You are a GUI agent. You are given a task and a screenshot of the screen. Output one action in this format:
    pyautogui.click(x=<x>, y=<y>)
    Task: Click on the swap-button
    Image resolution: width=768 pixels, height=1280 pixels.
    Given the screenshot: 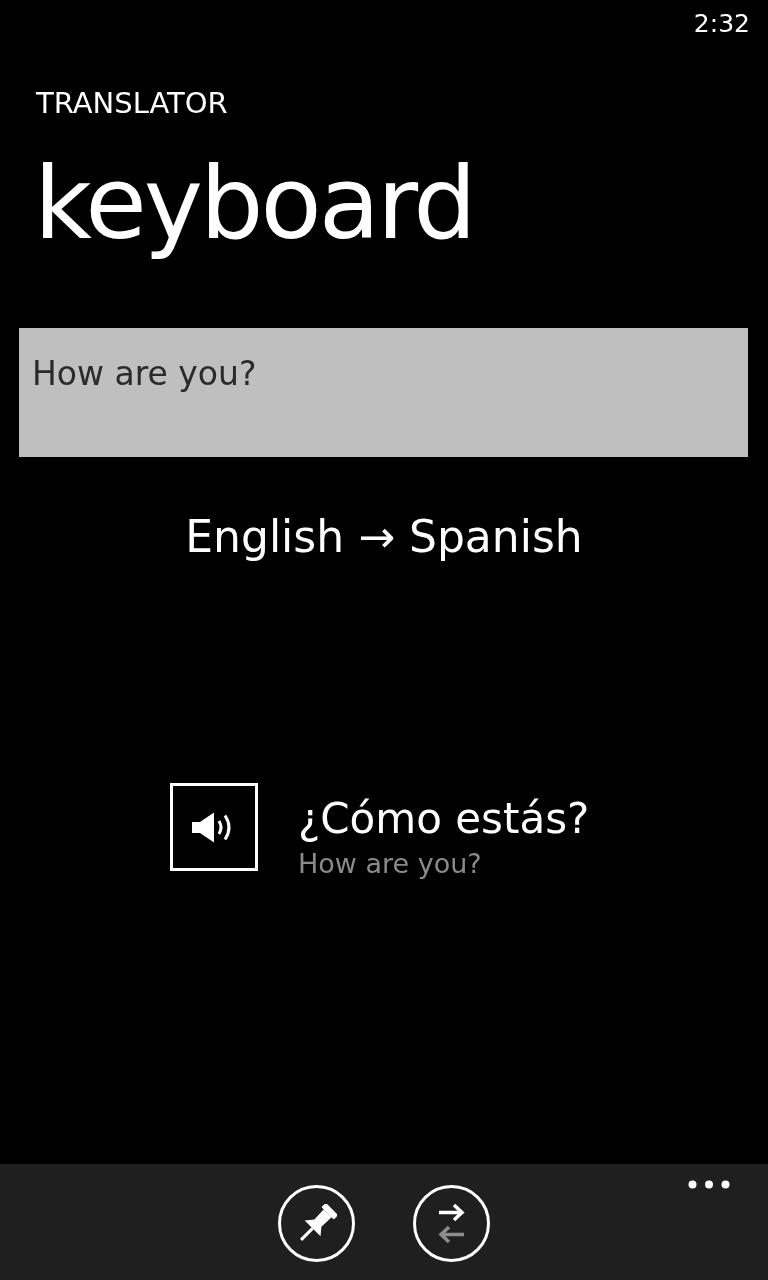 What is the action you would take?
    pyautogui.click(x=451, y=1223)
    